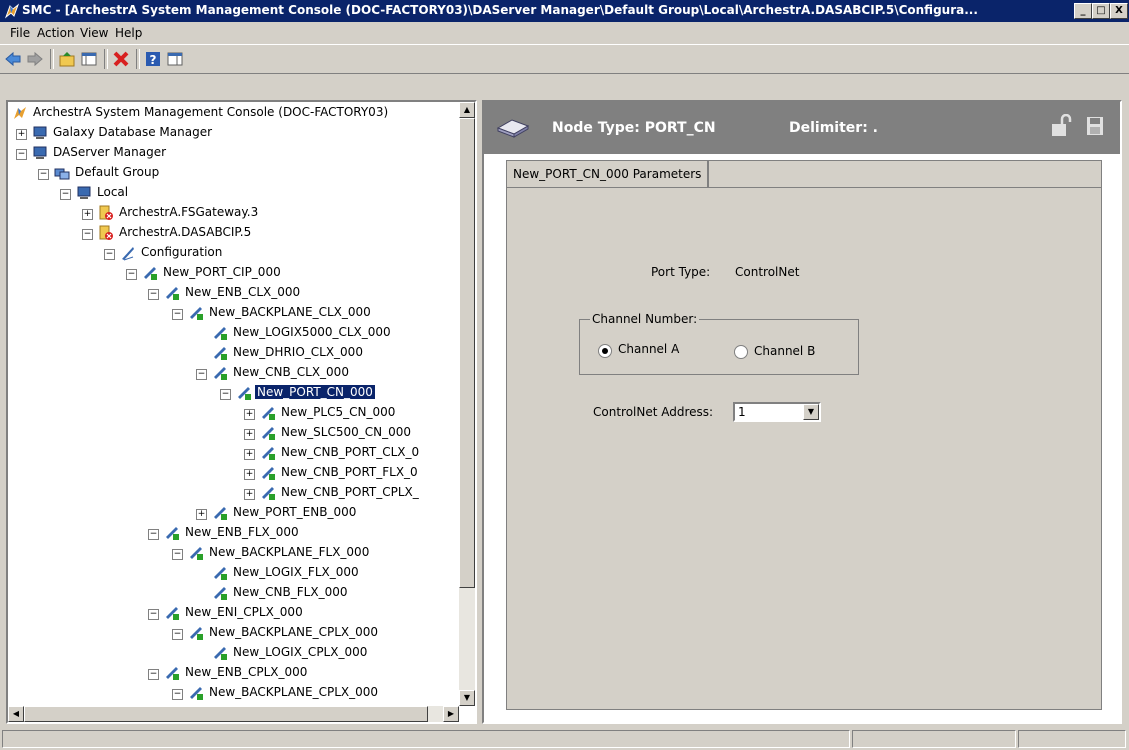 The image size is (1129, 750). Describe the element at coordinates (285, 512) in the screenshot. I see `tree-item-port-enb: New_PORT_ENB_000` at that location.